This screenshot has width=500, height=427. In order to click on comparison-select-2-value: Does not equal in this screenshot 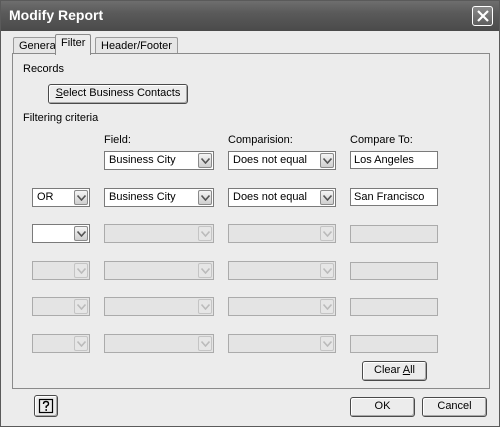, I will do `click(270, 197)`.